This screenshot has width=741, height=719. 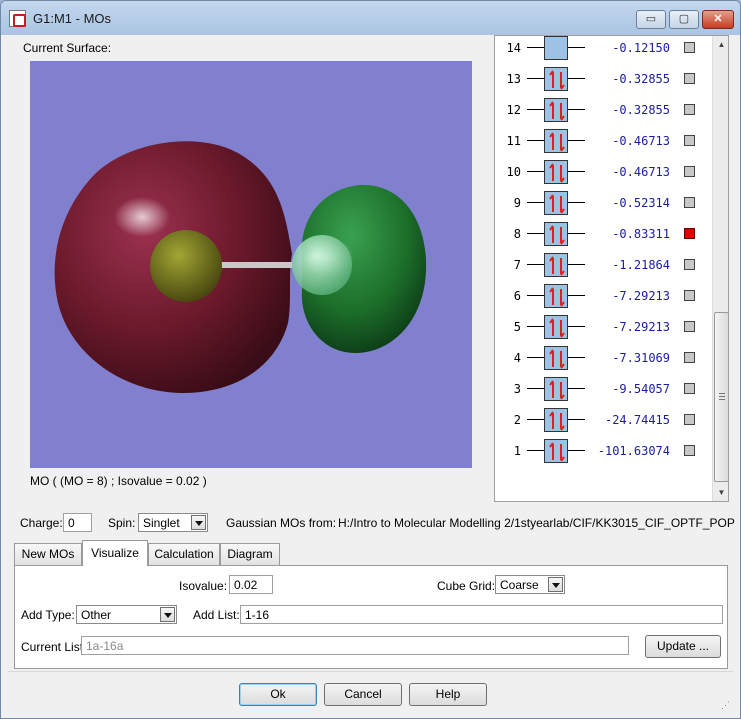 I want to click on grip-icon, so click(x=722, y=396).